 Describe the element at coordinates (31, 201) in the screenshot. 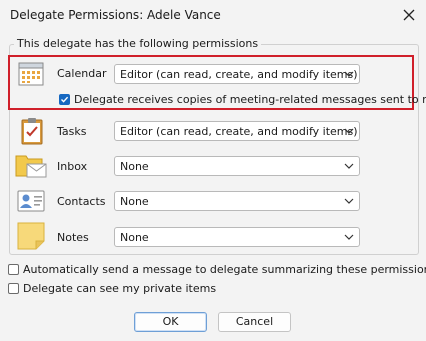

I see `contact-card-icon` at that location.